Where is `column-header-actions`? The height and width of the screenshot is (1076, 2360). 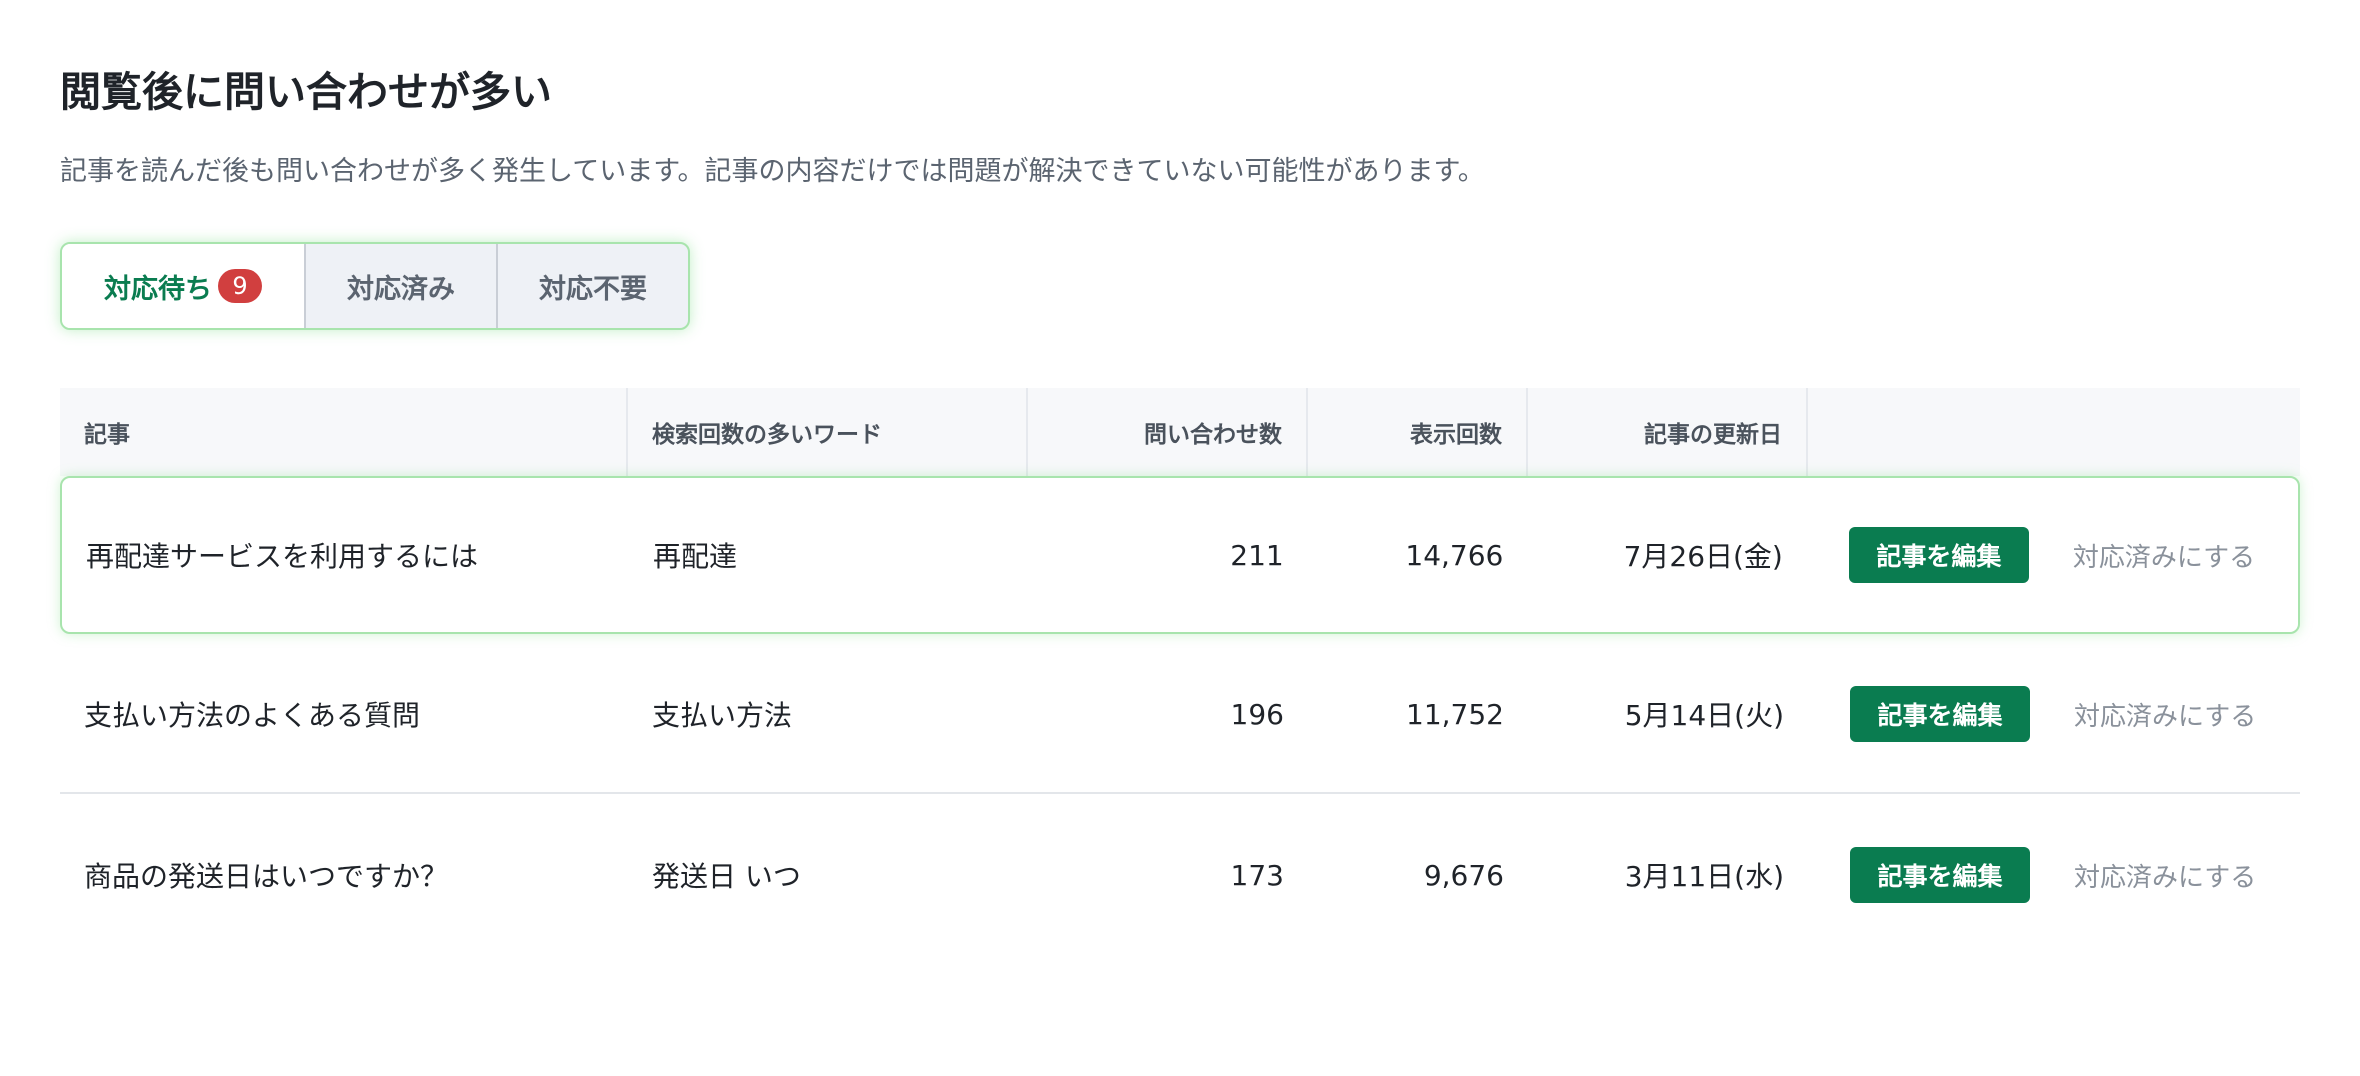 column-header-actions is located at coordinates (2054, 432).